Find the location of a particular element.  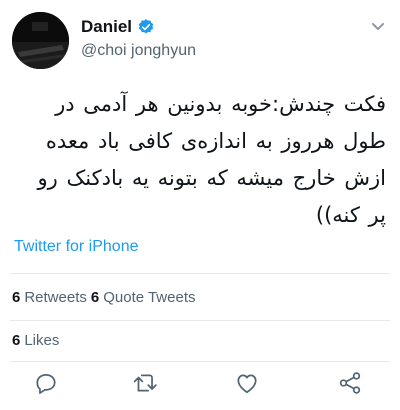

author-name: Daniel is located at coordinates (106, 27).